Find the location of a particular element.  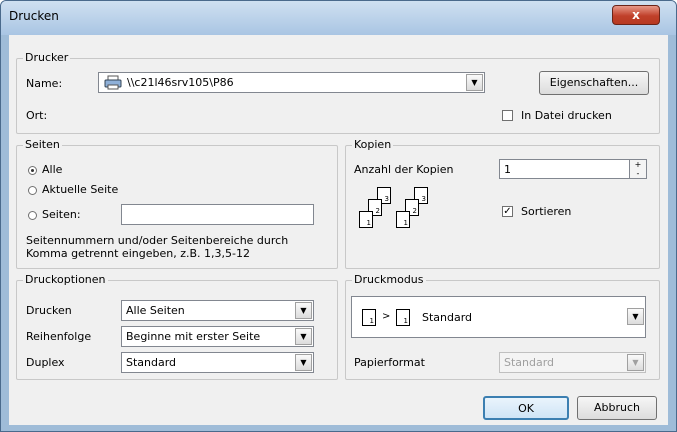

print-mode-group-label: Druckmodus is located at coordinates (389, 279).